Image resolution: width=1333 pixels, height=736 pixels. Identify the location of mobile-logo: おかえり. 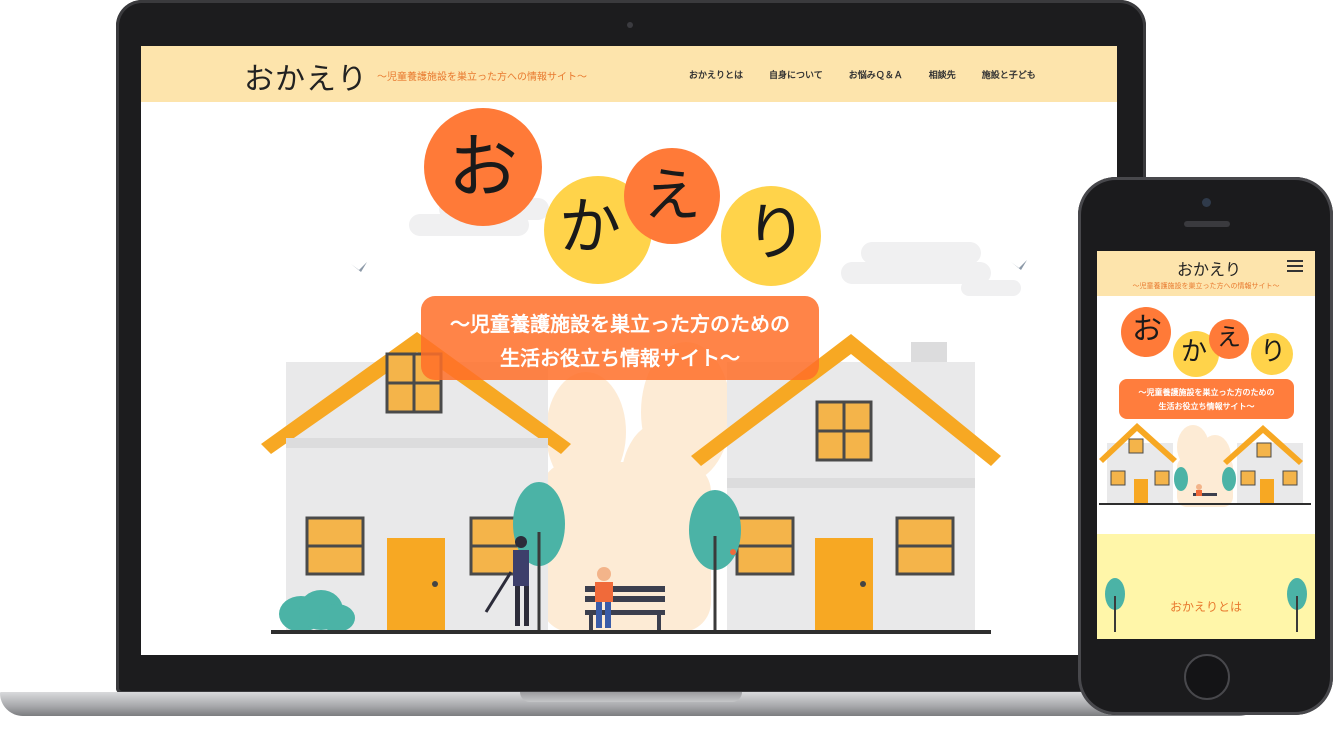
(1209, 268).